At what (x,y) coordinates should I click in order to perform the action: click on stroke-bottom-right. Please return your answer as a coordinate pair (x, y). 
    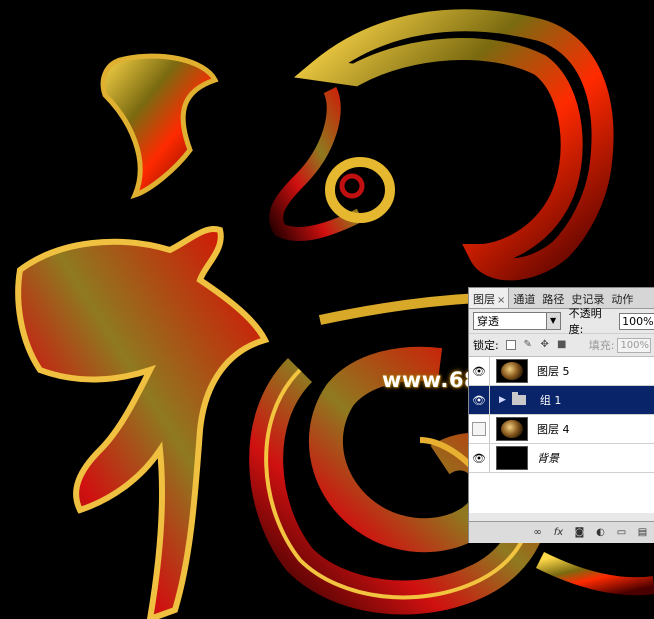
    Looking at the image, I should click on (594, 573).